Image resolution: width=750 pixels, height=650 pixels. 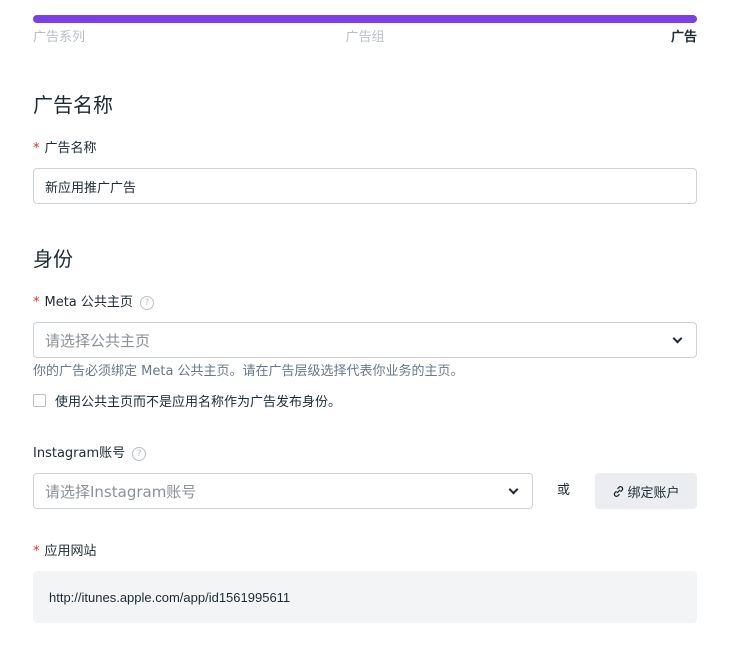 I want to click on website-field: http://itunes.apple.com/app/id1561995611, so click(x=365, y=597).